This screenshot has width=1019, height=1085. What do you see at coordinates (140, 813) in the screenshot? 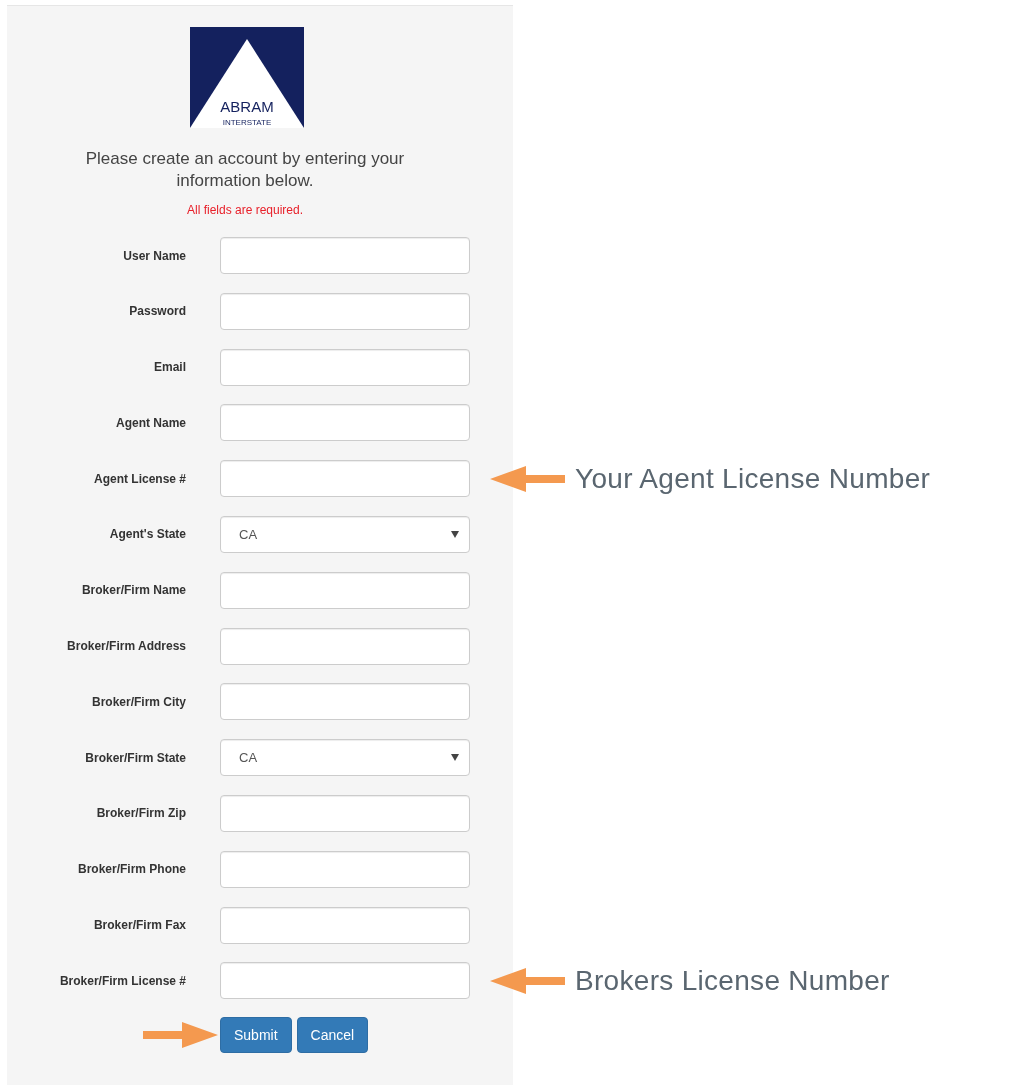
I see `field-label: Broker/Firm Zip` at bounding box center [140, 813].